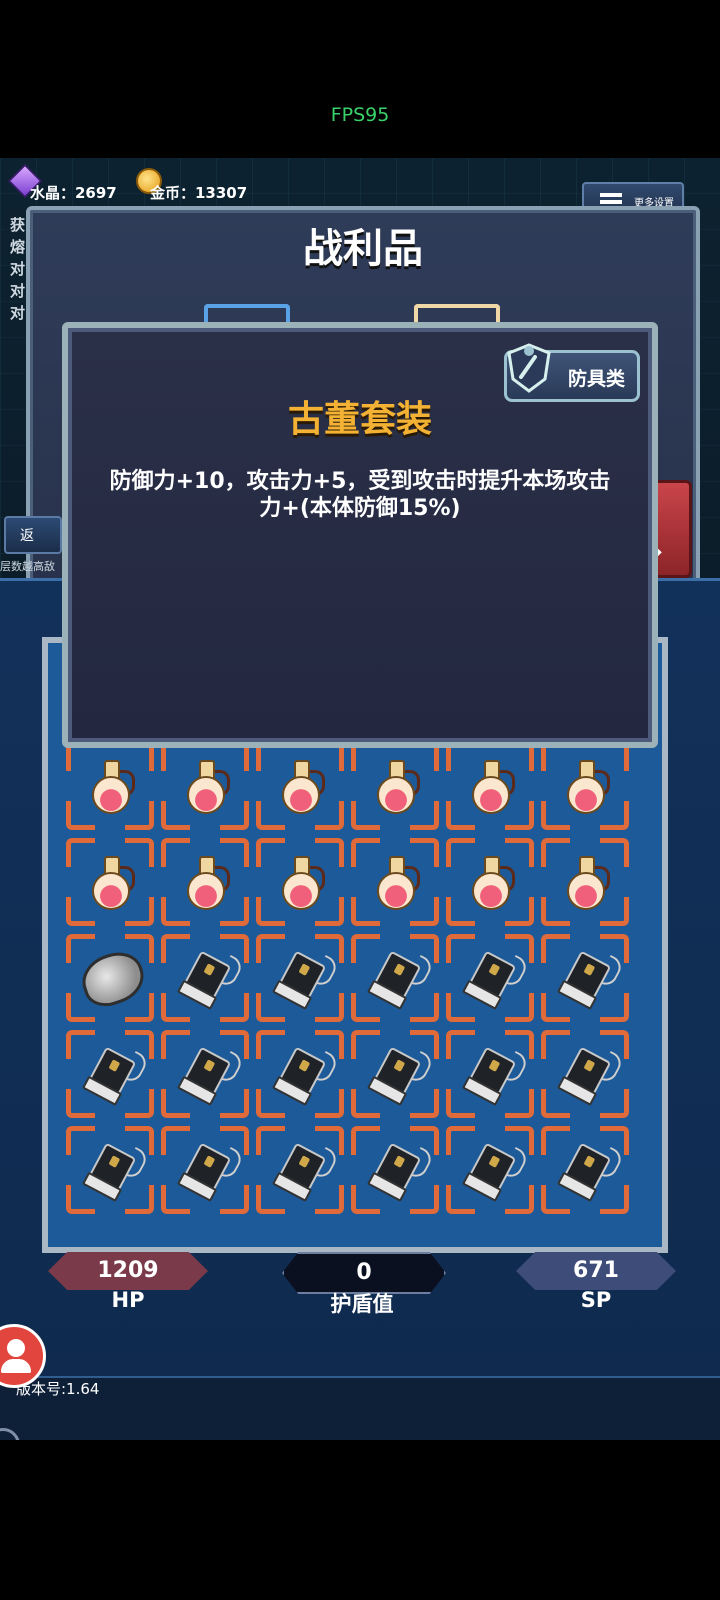 Image resolution: width=720 pixels, height=1600 pixels. Describe the element at coordinates (18, 247) in the screenshot. I see `side-log-line: 熔` at that location.